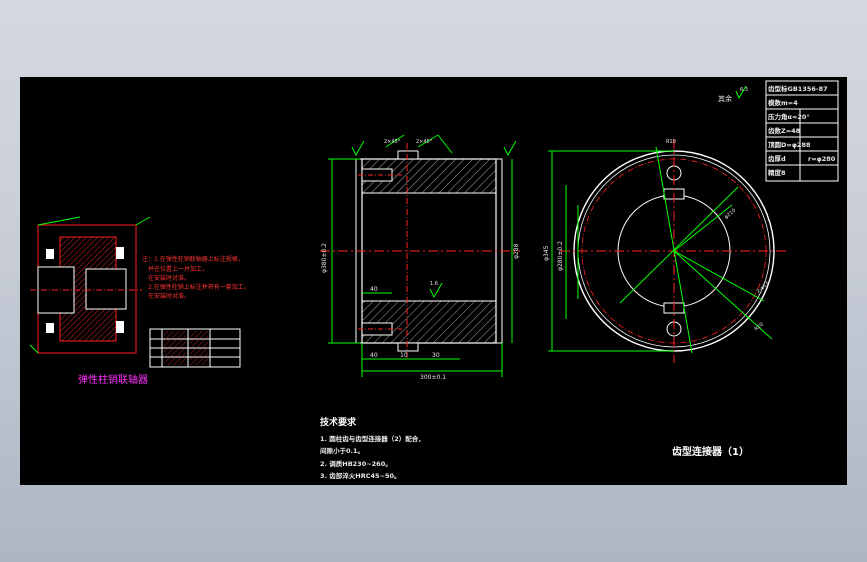 Image resolution: width=867 pixels, height=562 pixels. What do you see at coordinates (90, 285) in the screenshot?
I see `coupling-assembly-view` at bounding box center [90, 285].